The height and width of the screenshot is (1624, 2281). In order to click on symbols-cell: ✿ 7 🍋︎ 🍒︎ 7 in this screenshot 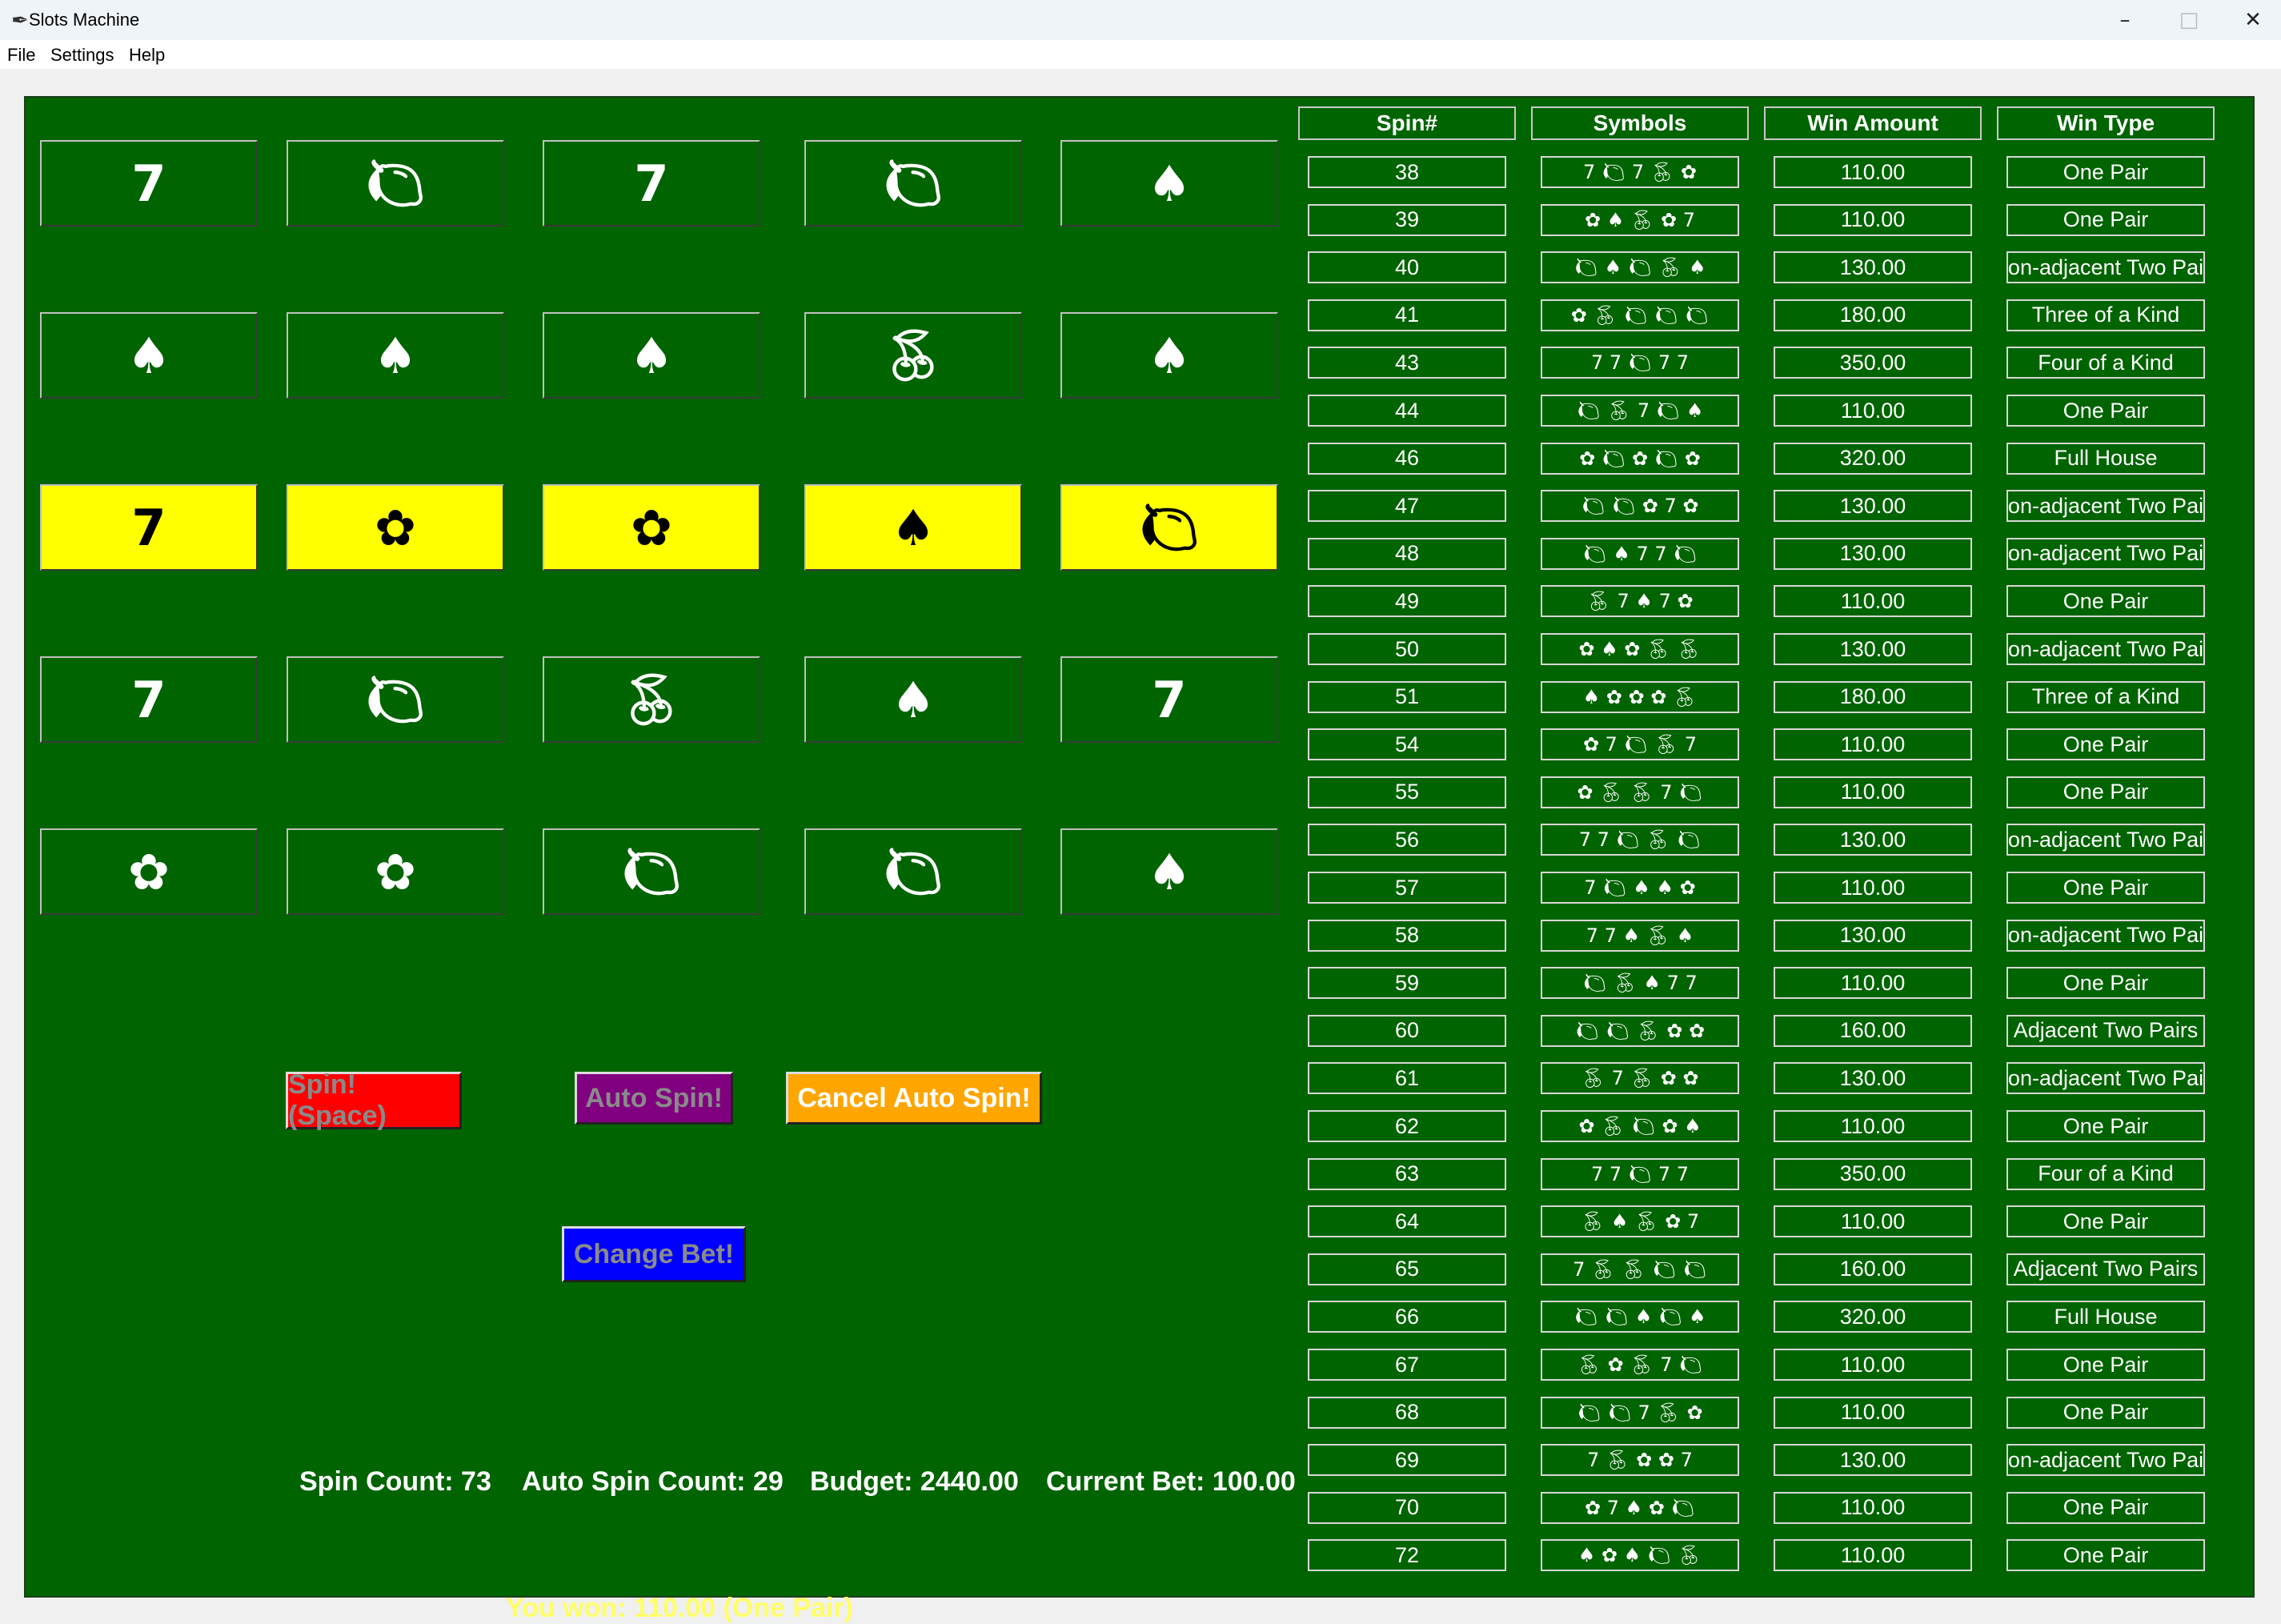, I will do `click(1640, 744)`.